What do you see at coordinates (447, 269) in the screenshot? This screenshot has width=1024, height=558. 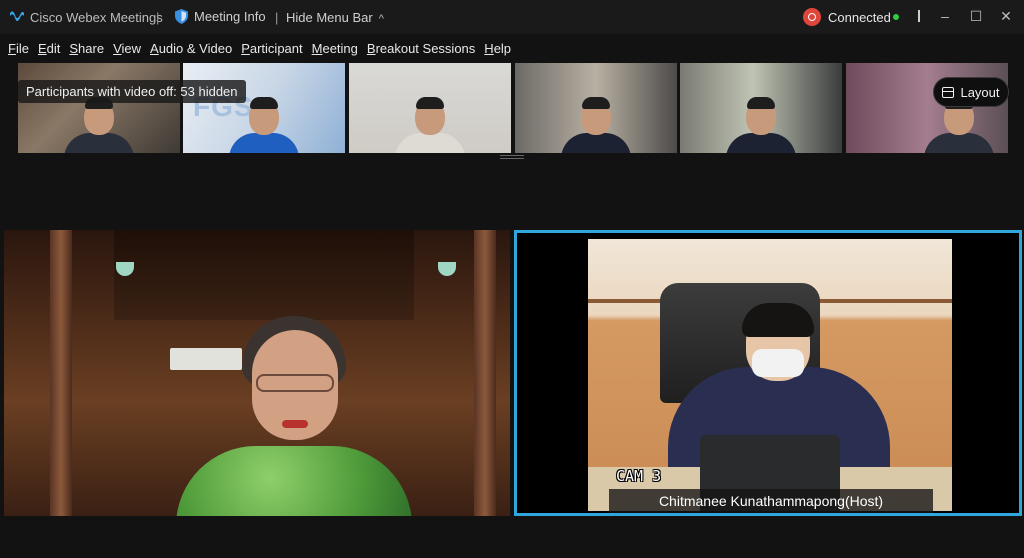 I see `wall-lamp` at bounding box center [447, 269].